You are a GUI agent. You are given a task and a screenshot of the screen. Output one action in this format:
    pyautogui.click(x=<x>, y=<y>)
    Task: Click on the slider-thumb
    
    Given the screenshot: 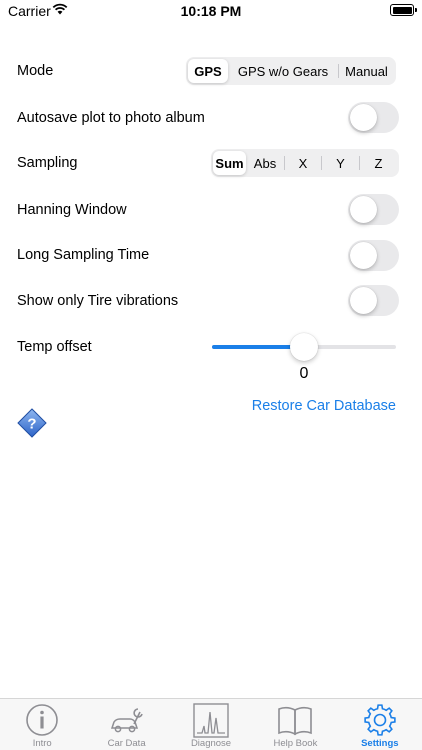 What is the action you would take?
    pyautogui.click(x=304, y=347)
    